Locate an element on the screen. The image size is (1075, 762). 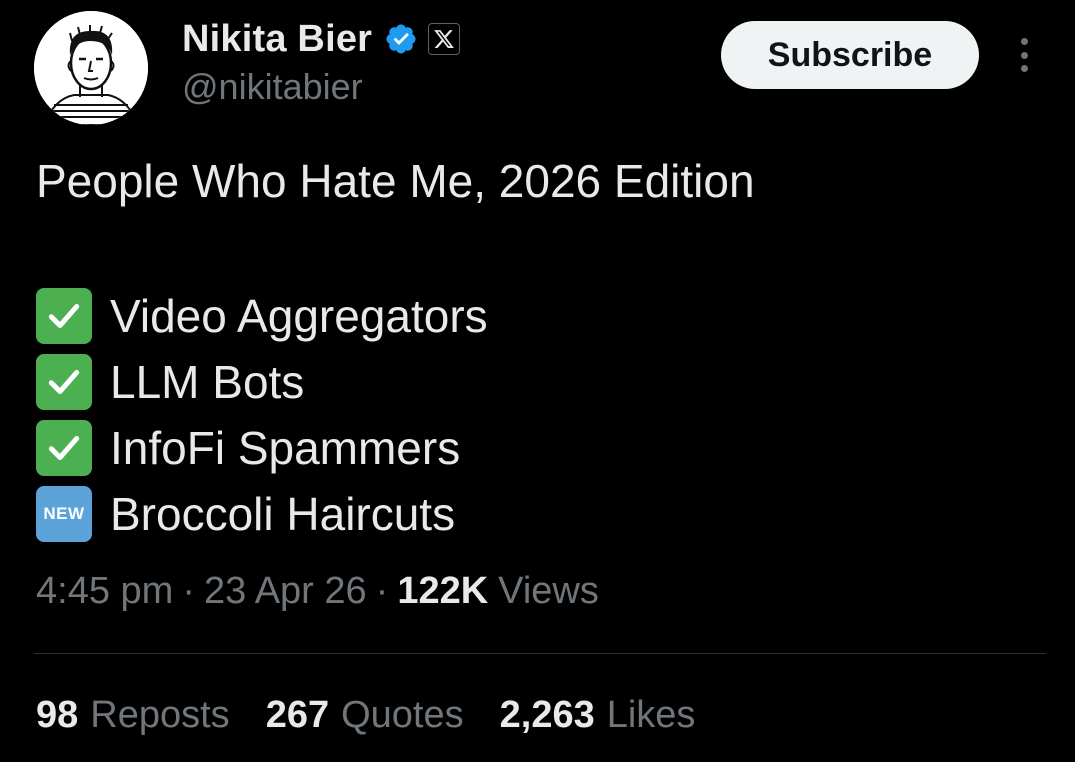
reposts-stat: 98 Reposts is located at coordinates (133, 715).